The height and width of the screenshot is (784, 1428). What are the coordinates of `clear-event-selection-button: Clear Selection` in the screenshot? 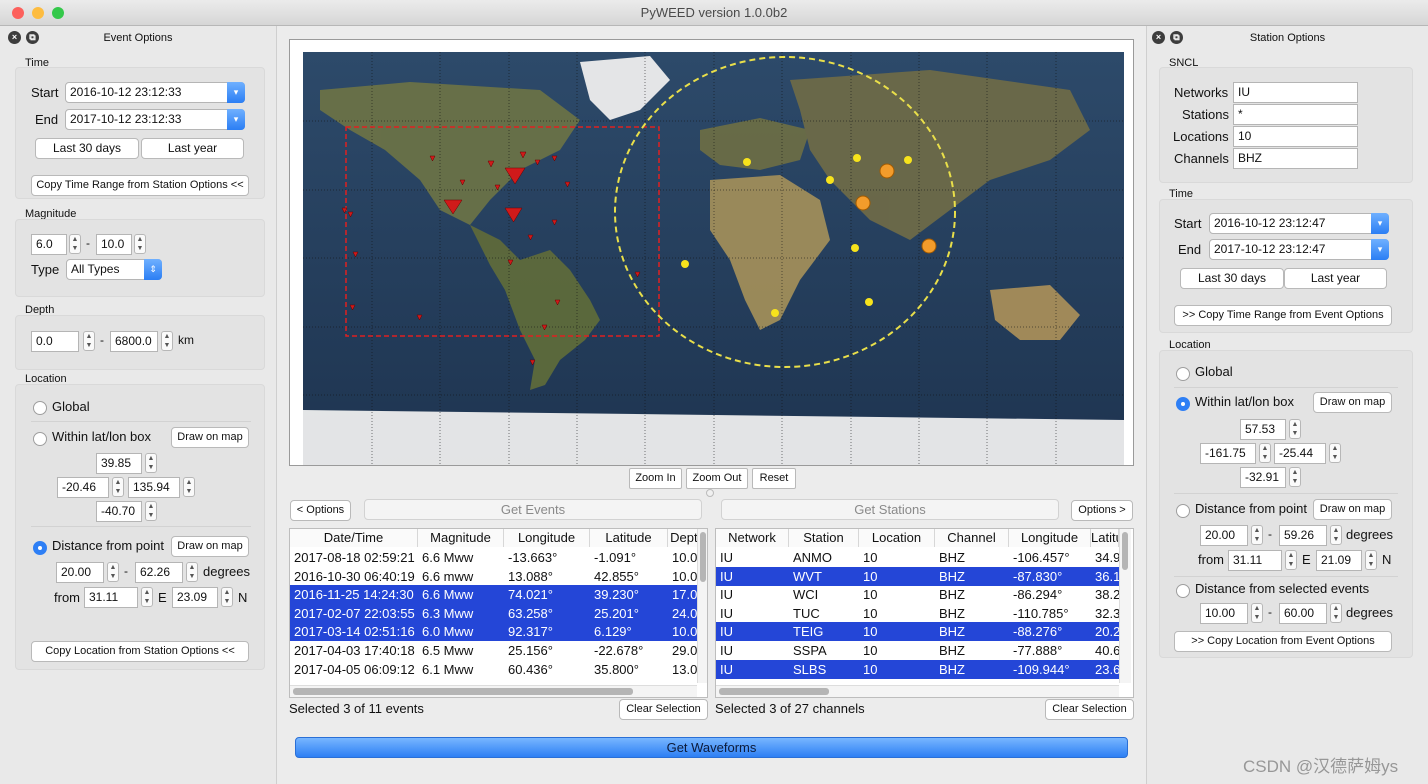 It's located at (663, 709).